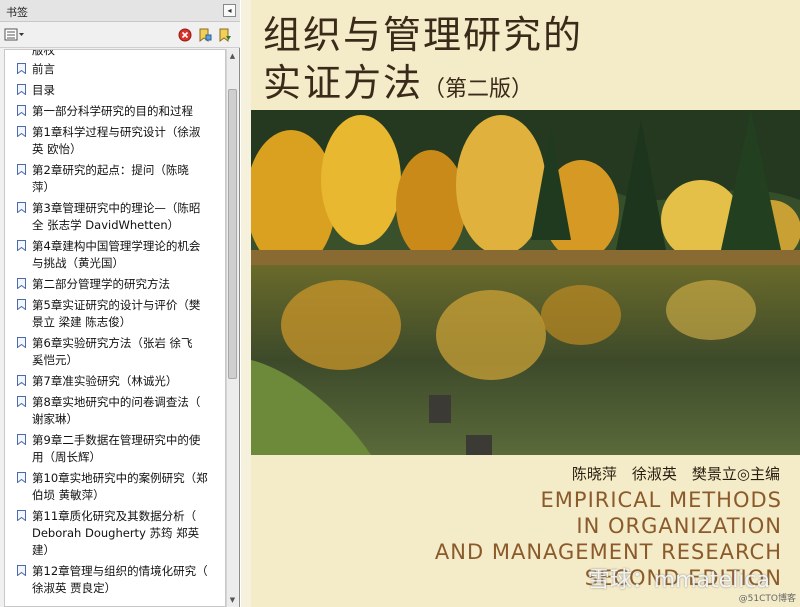  What do you see at coordinates (43, 69) in the screenshot?
I see `bookmark-label: 前言` at bounding box center [43, 69].